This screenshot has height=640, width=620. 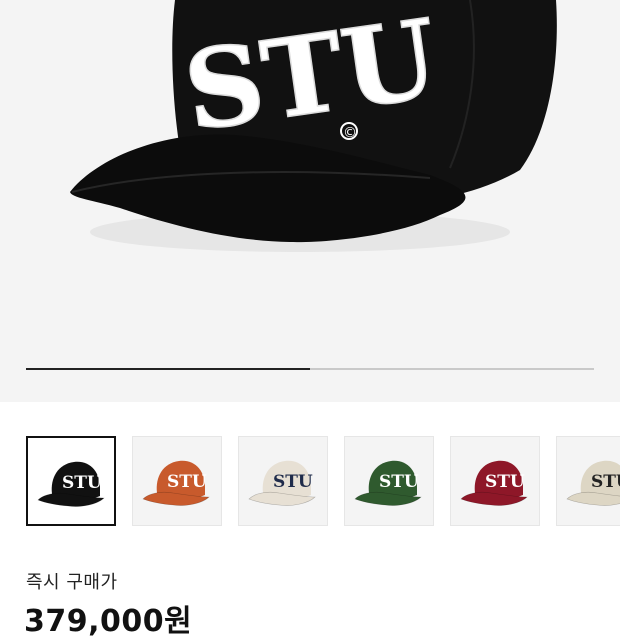 I want to click on variant-thumbnail-6: STU, so click(x=588, y=481).